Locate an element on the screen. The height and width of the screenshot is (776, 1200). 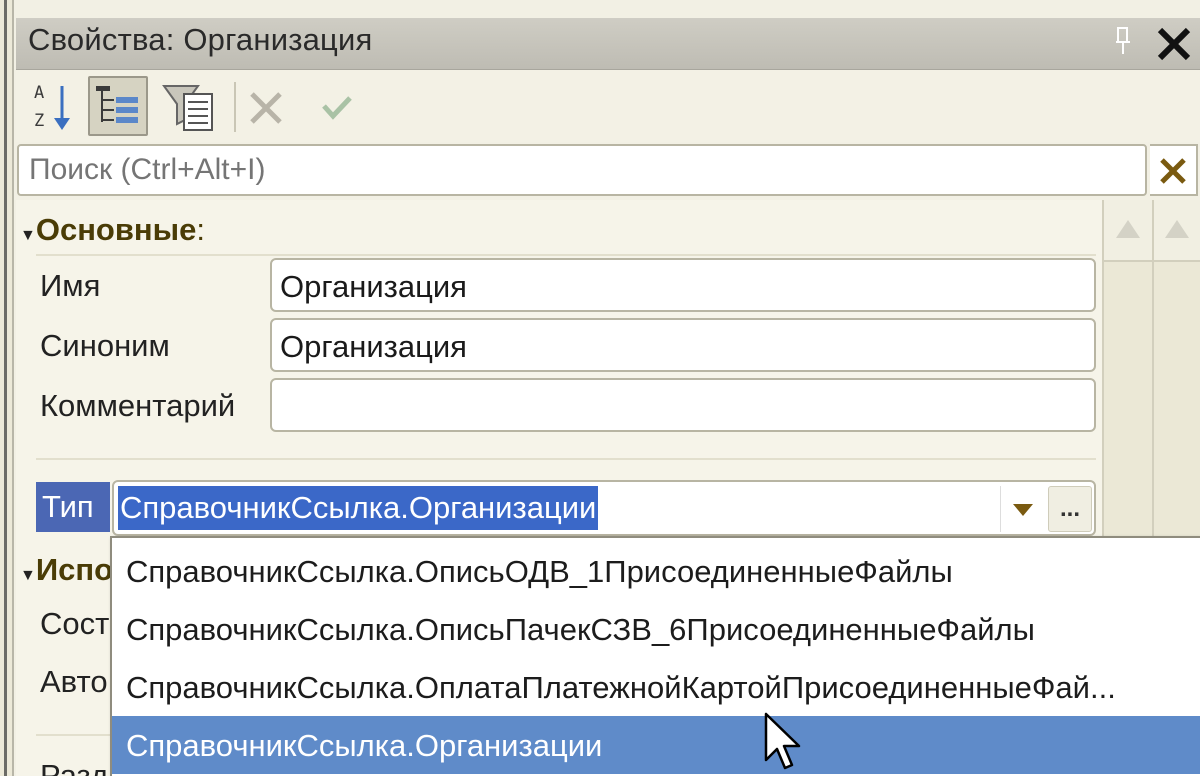
section-main-header: ▼Основные: is located at coordinates (112, 230).